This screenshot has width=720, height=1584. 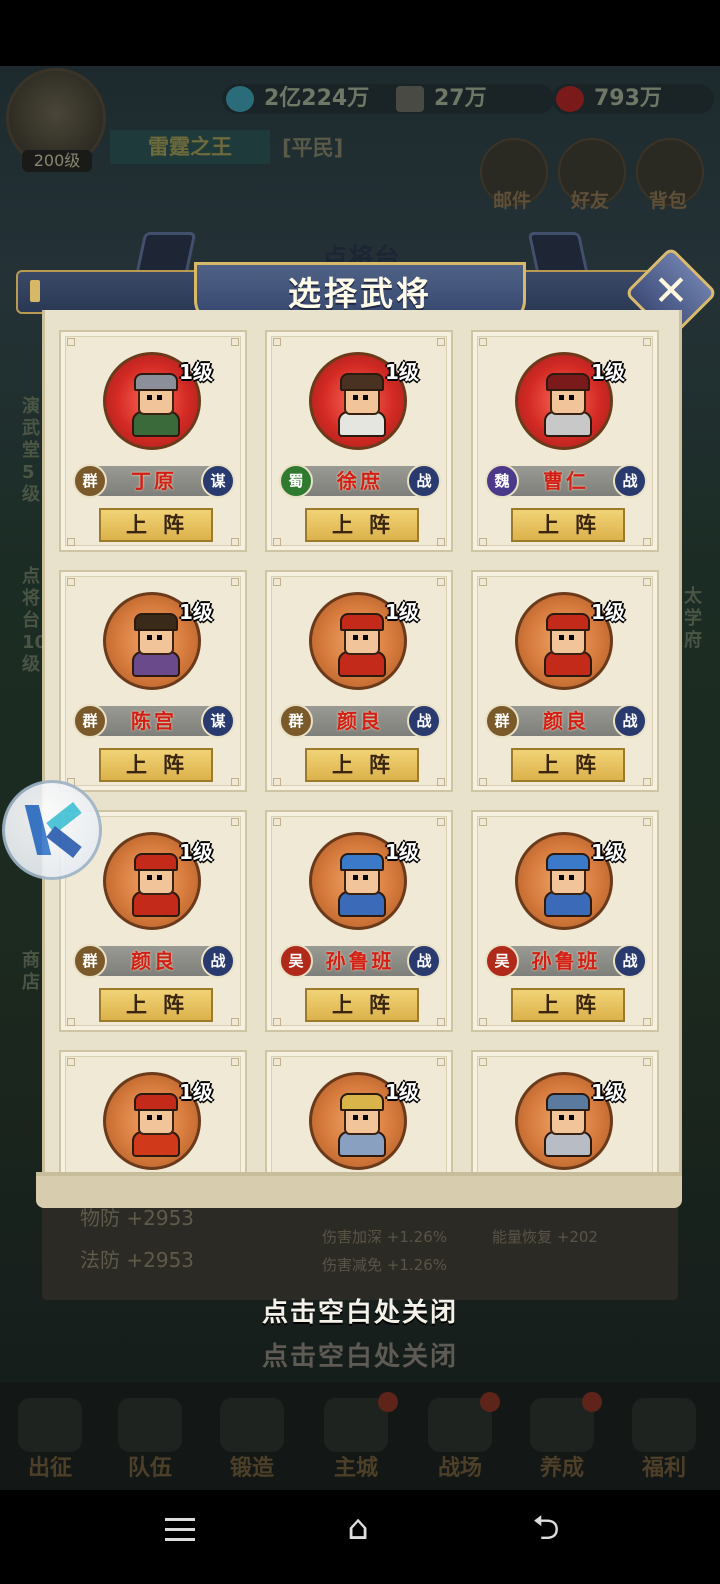 I want to click on floating-assistant-button, so click(x=52, y=830).